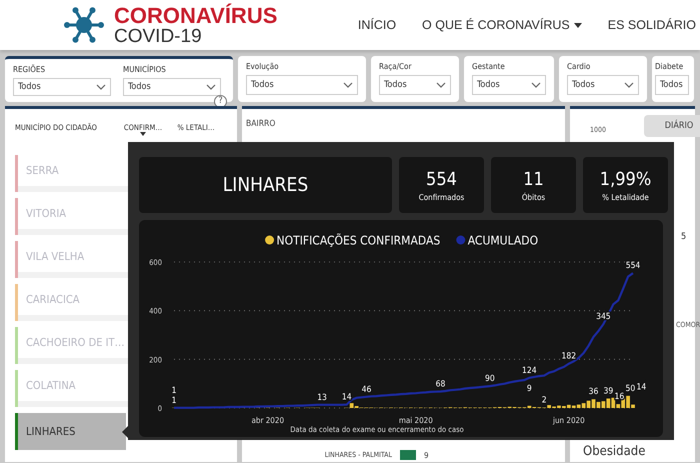  I want to click on stat-label: Confirmados, so click(441, 197).